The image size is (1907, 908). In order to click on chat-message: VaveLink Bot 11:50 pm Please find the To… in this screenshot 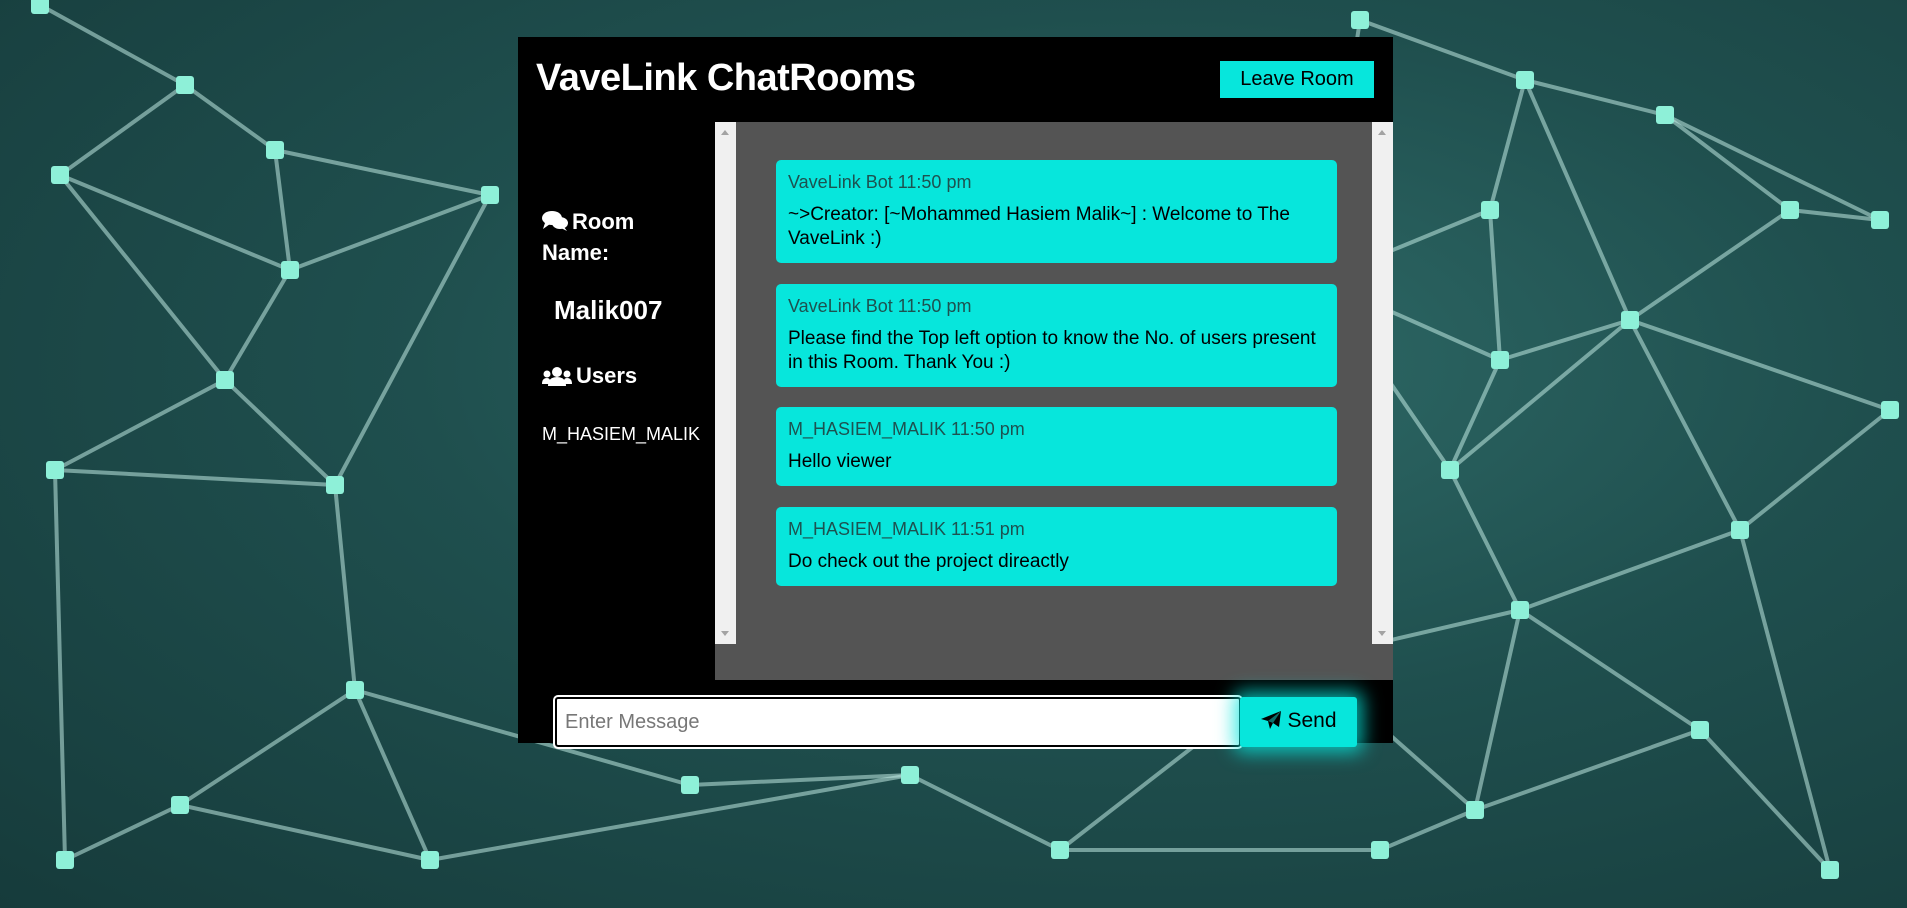, I will do `click(1056, 335)`.